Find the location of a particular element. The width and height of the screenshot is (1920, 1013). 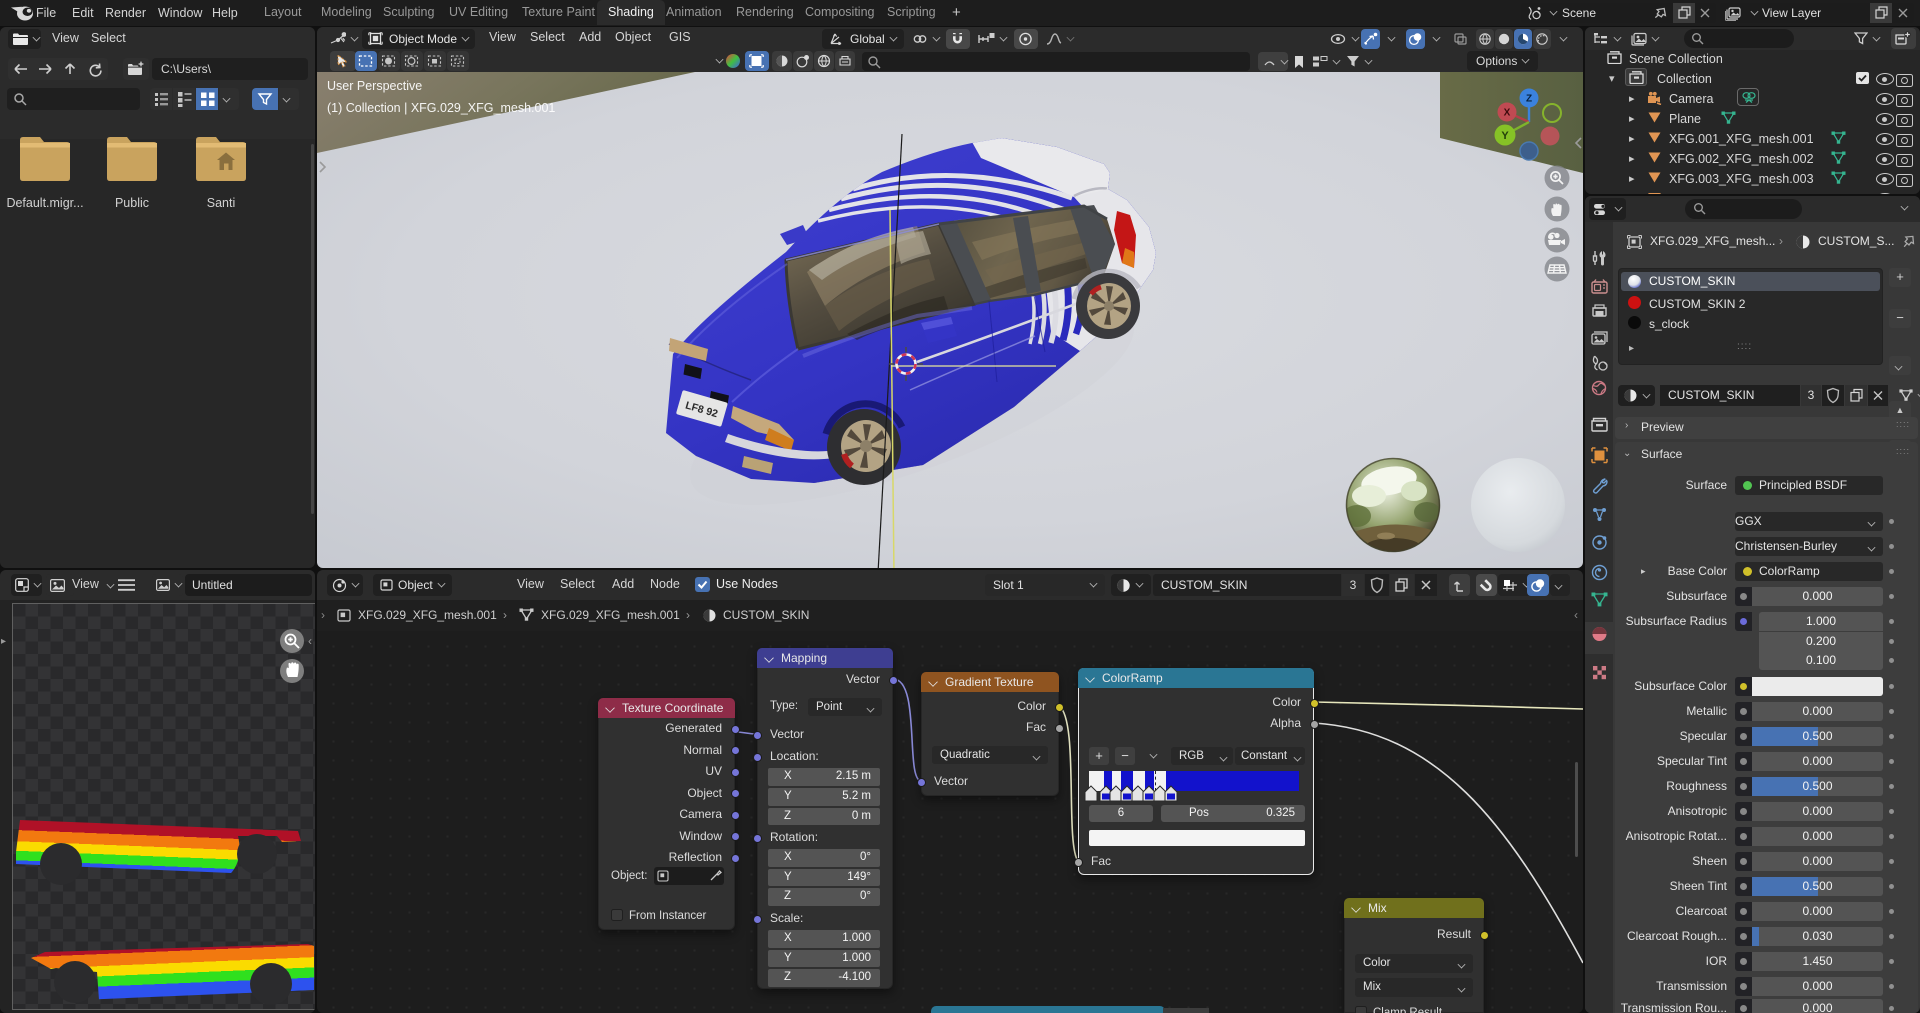

svg-text: Santi is located at coordinates (221, 203).